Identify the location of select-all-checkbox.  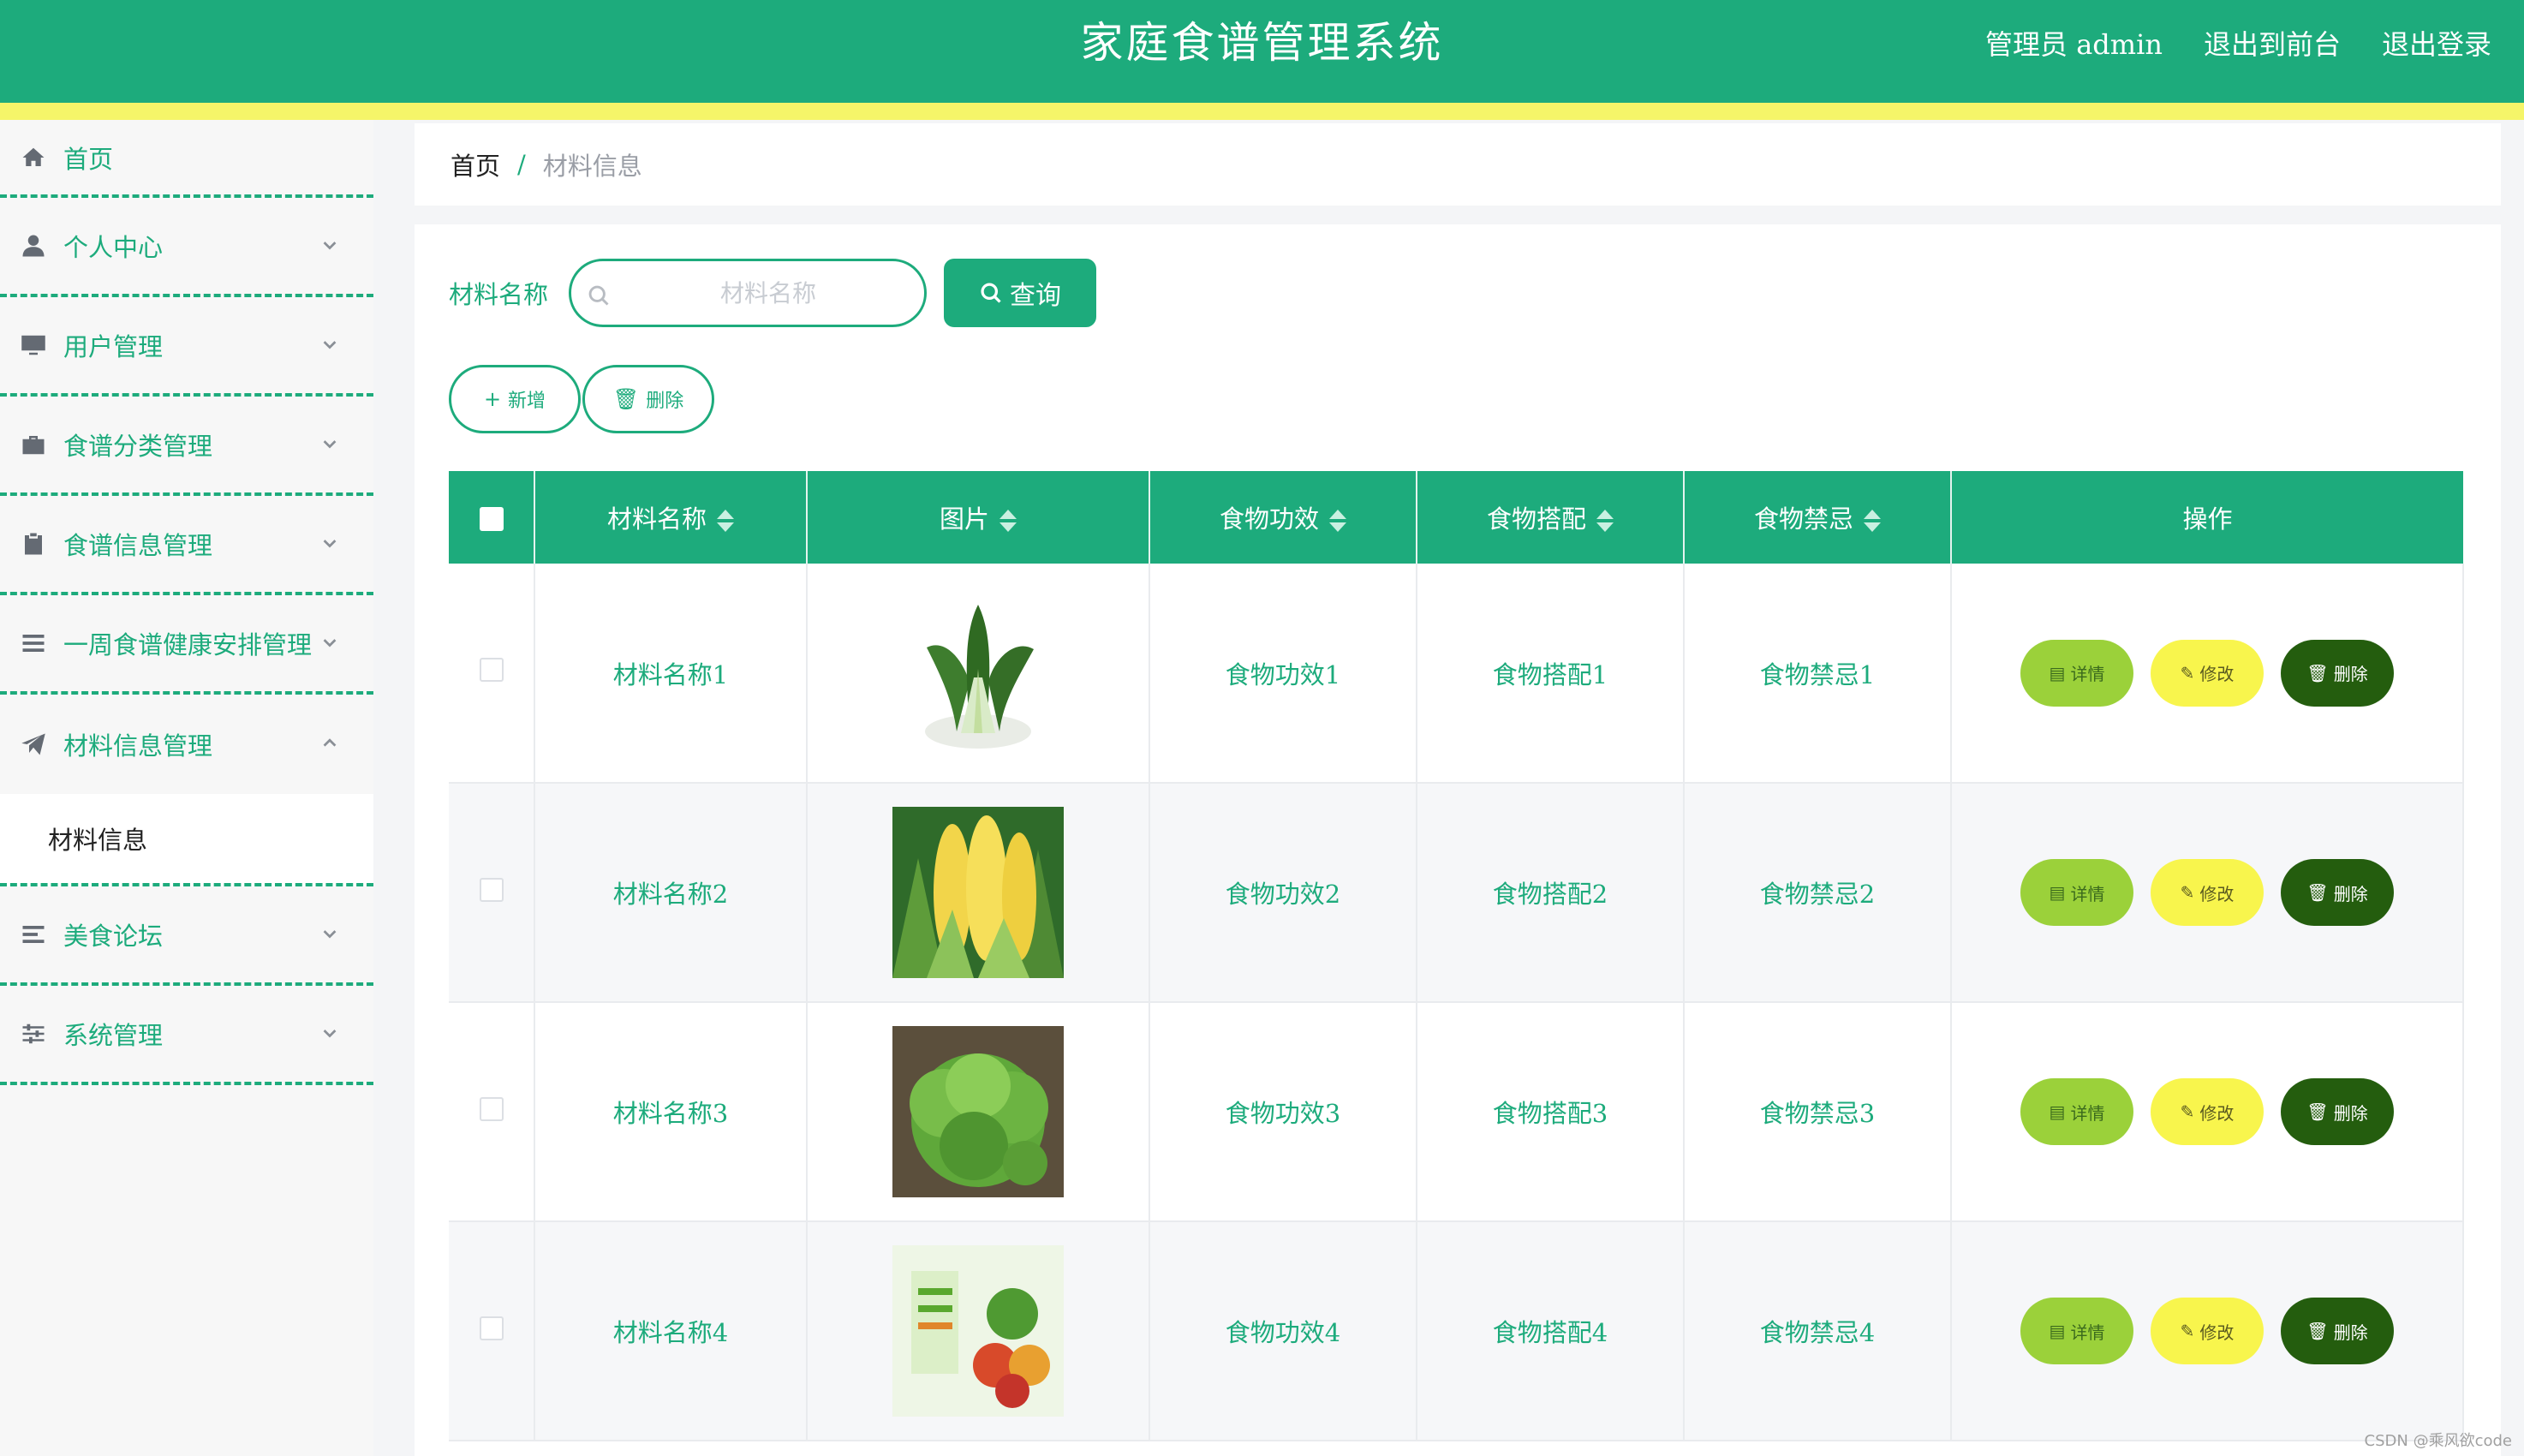
(491, 519).